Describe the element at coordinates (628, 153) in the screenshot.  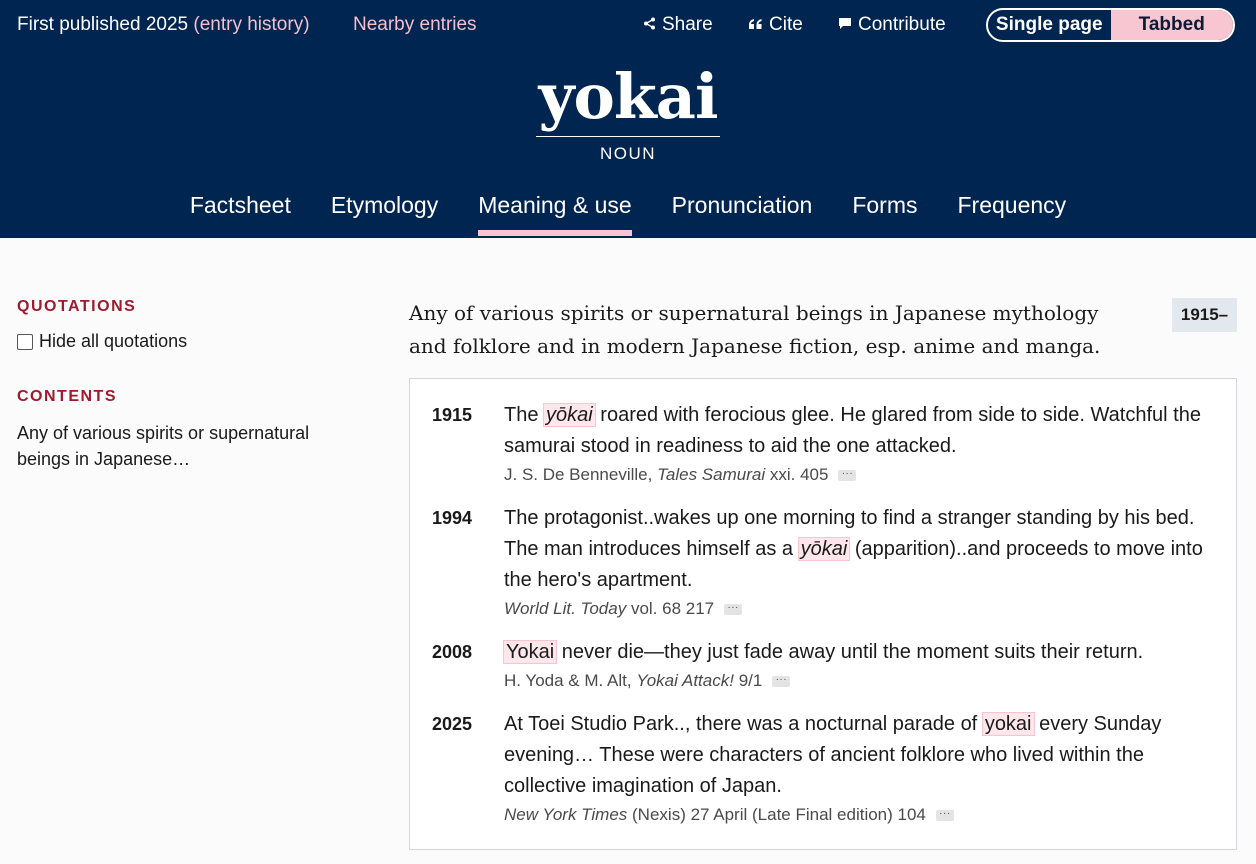
I see `part-of-speech: NOUN` at that location.